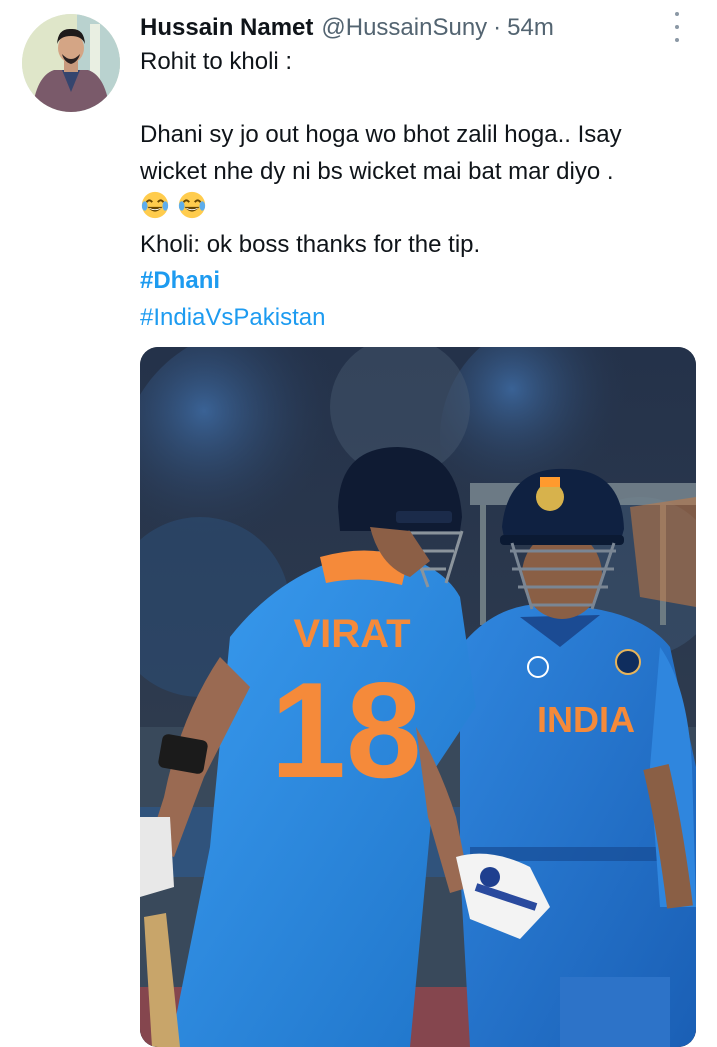  What do you see at coordinates (677, 27) in the screenshot?
I see `more-options-icon` at bounding box center [677, 27].